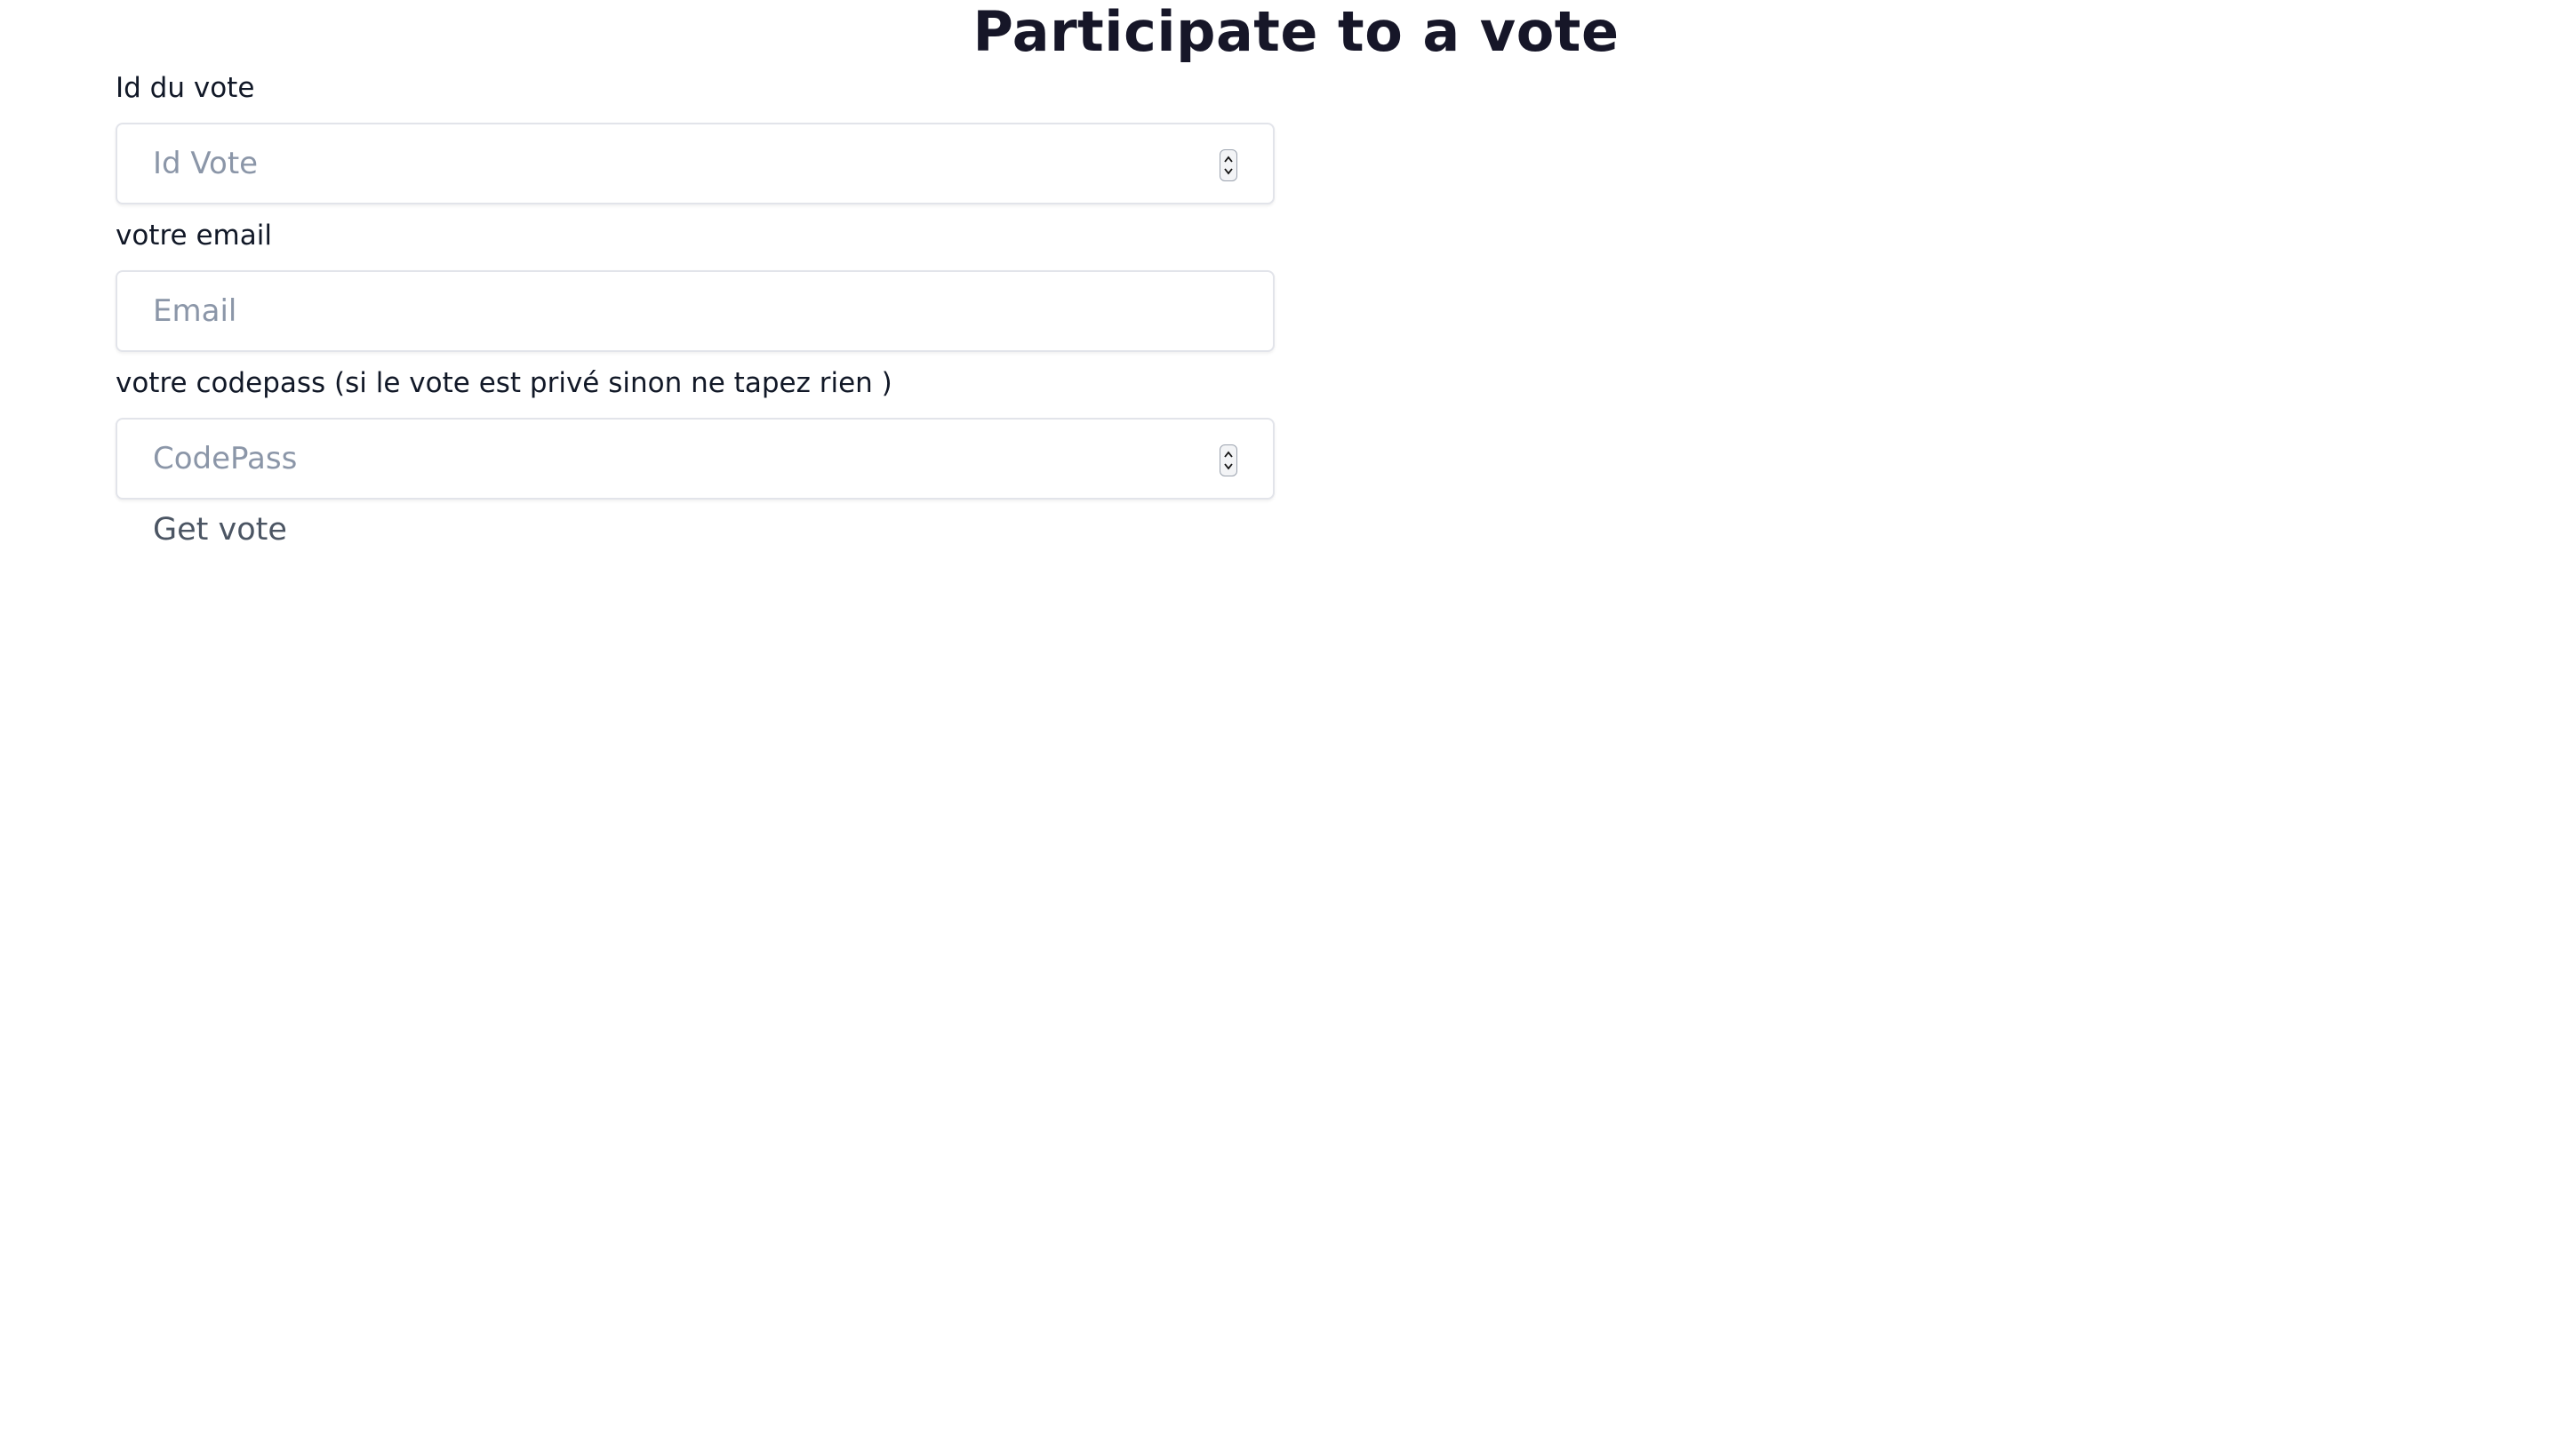 This screenshot has height=1456, width=2560. What do you see at coordinates (1296, 32) in the screenshot?
I see `page-title: Participate to a vote` at bounding box center [1296, 32].